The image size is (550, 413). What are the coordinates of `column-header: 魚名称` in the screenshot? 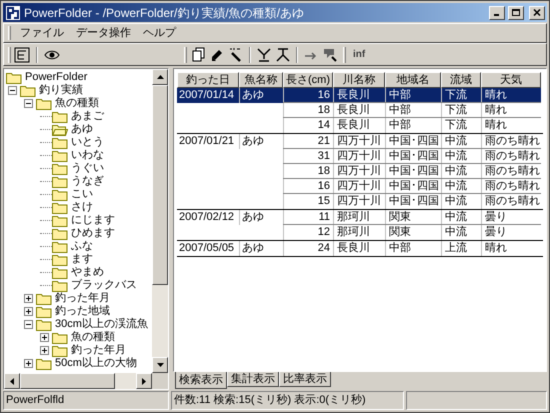 It's located at (261, 80).